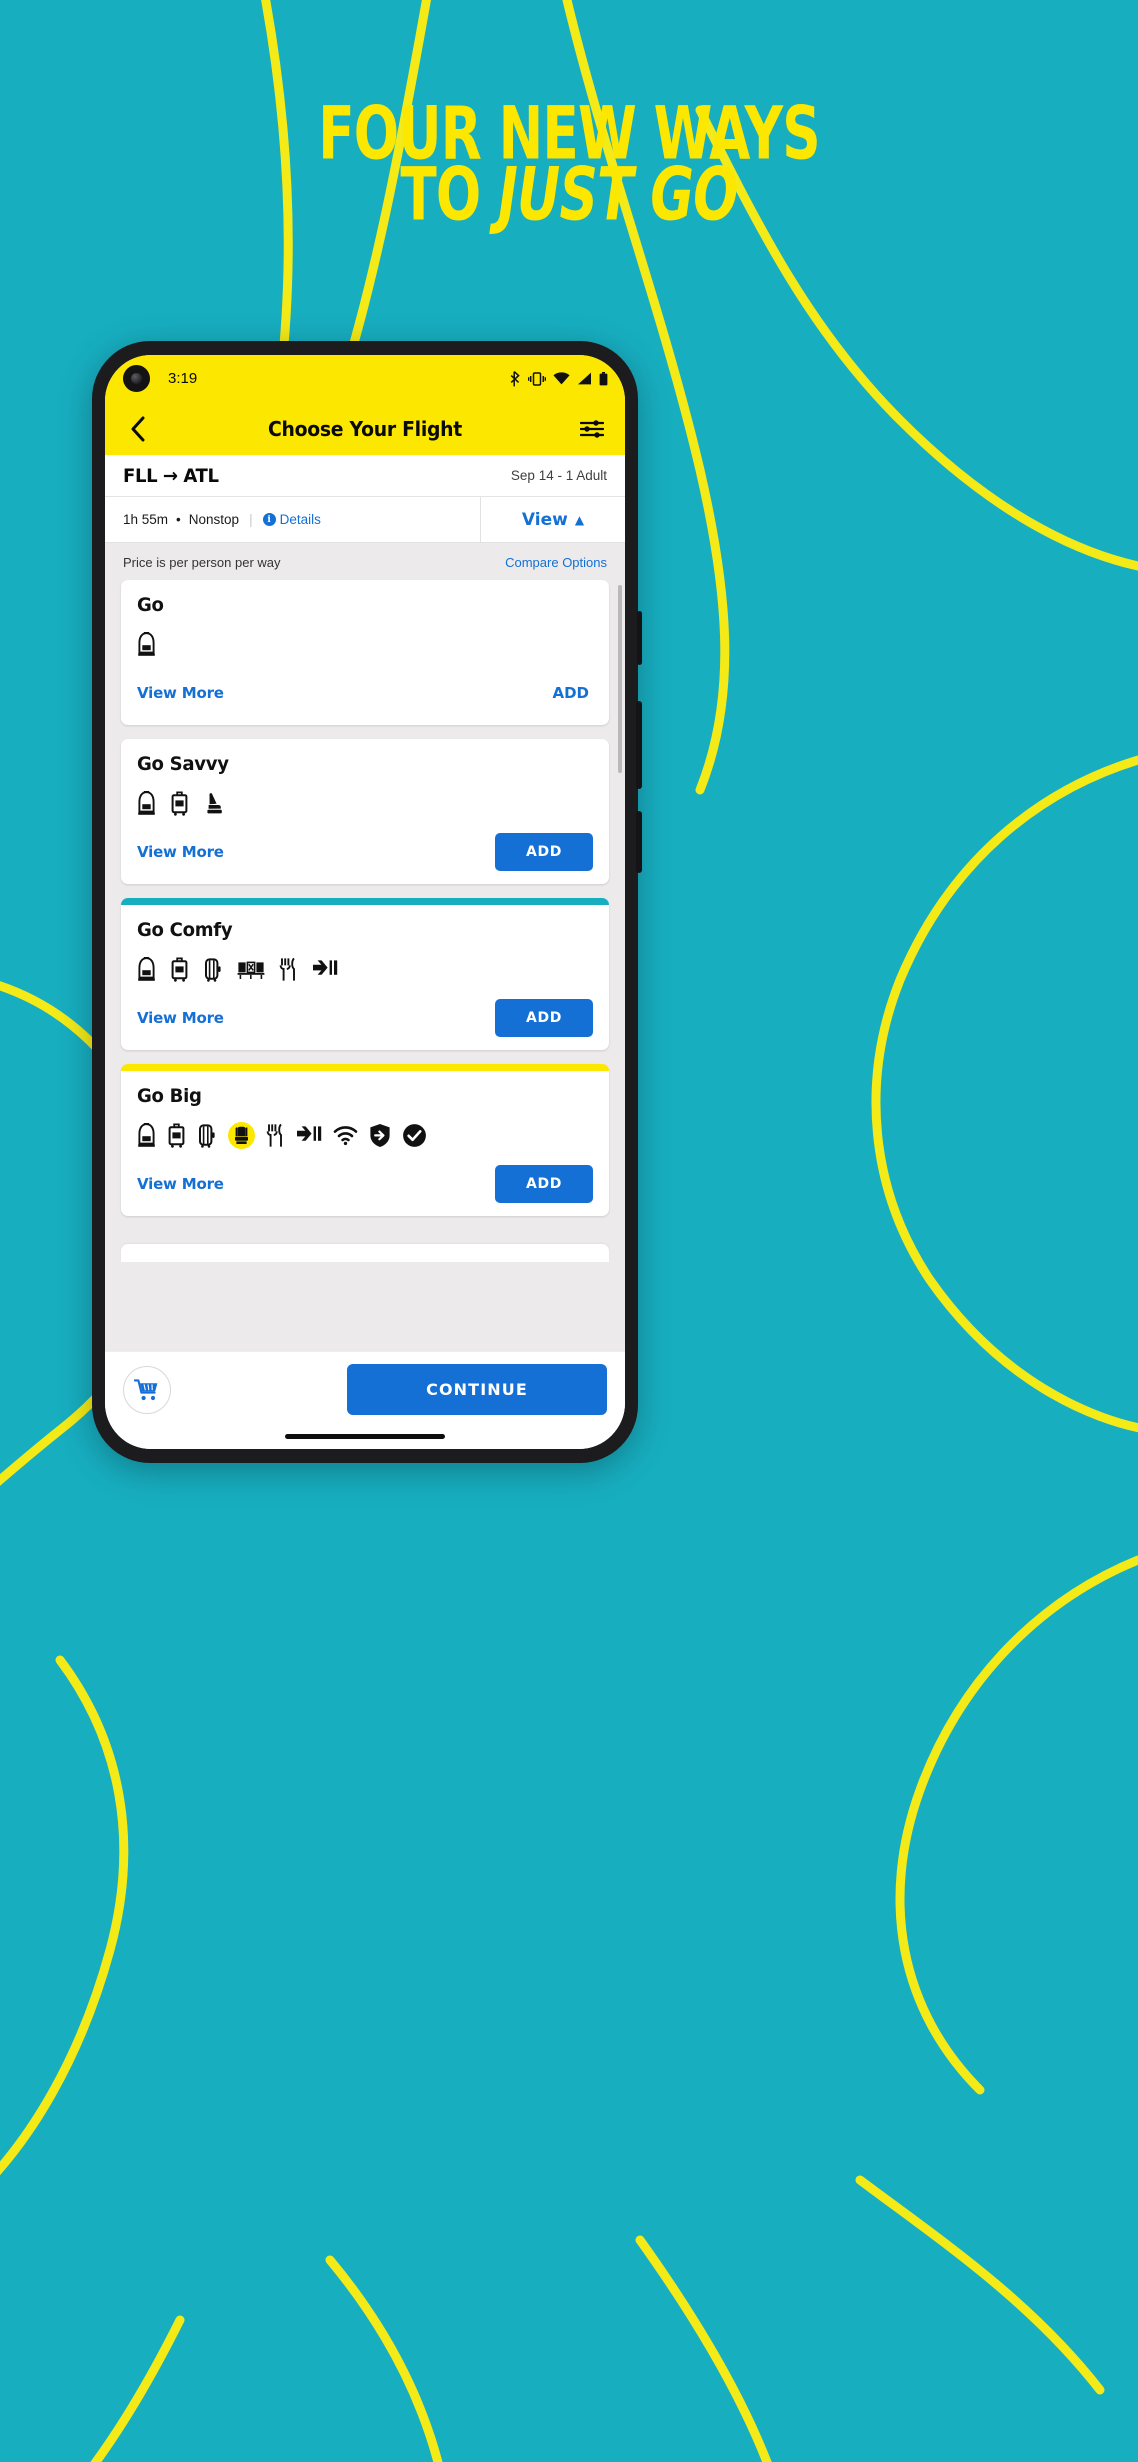 The image size is (1138, 2462). Describe the element at coordinates (449, 194) in the screenshot. I see `headline-line-2-prefix: TO` at that location.